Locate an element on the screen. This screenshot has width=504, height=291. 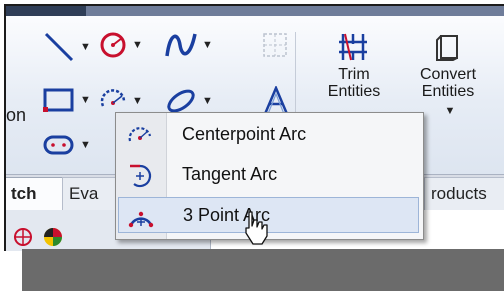
3-point-arc-icon is located at coordinates (141, 219).